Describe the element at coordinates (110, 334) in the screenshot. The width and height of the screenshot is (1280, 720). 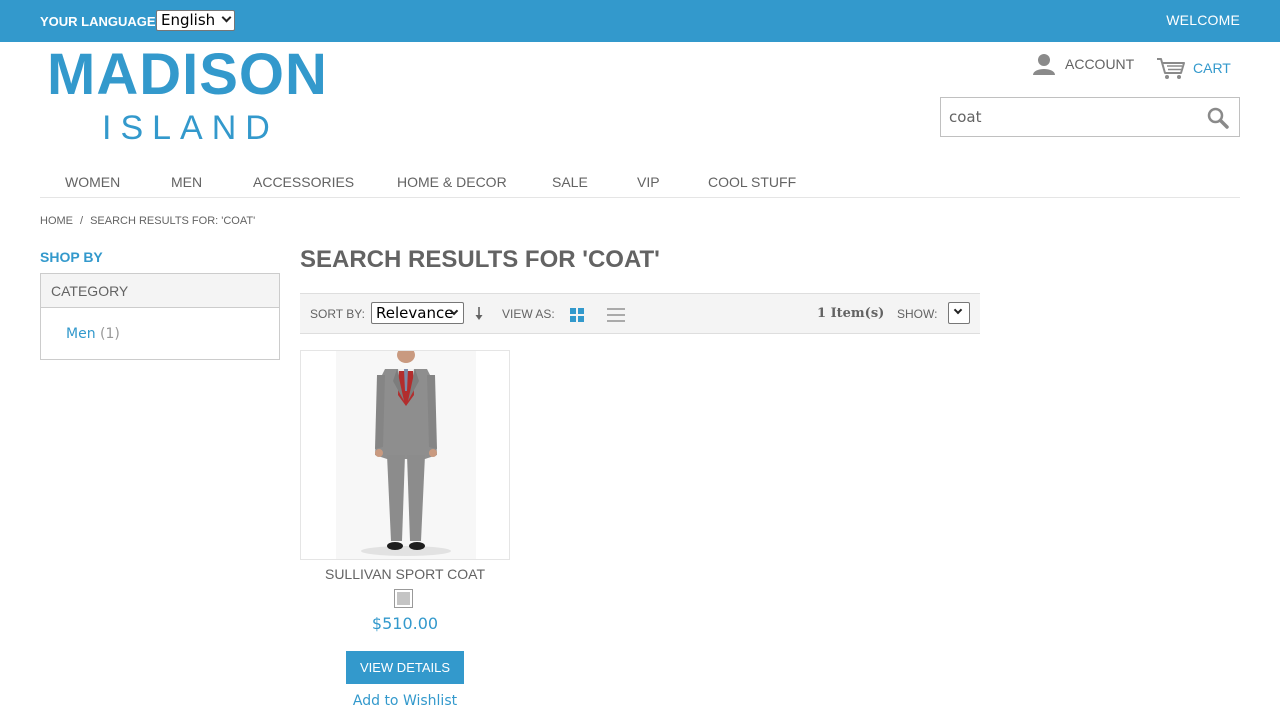
I see `category-item-count: (1)` at that location.